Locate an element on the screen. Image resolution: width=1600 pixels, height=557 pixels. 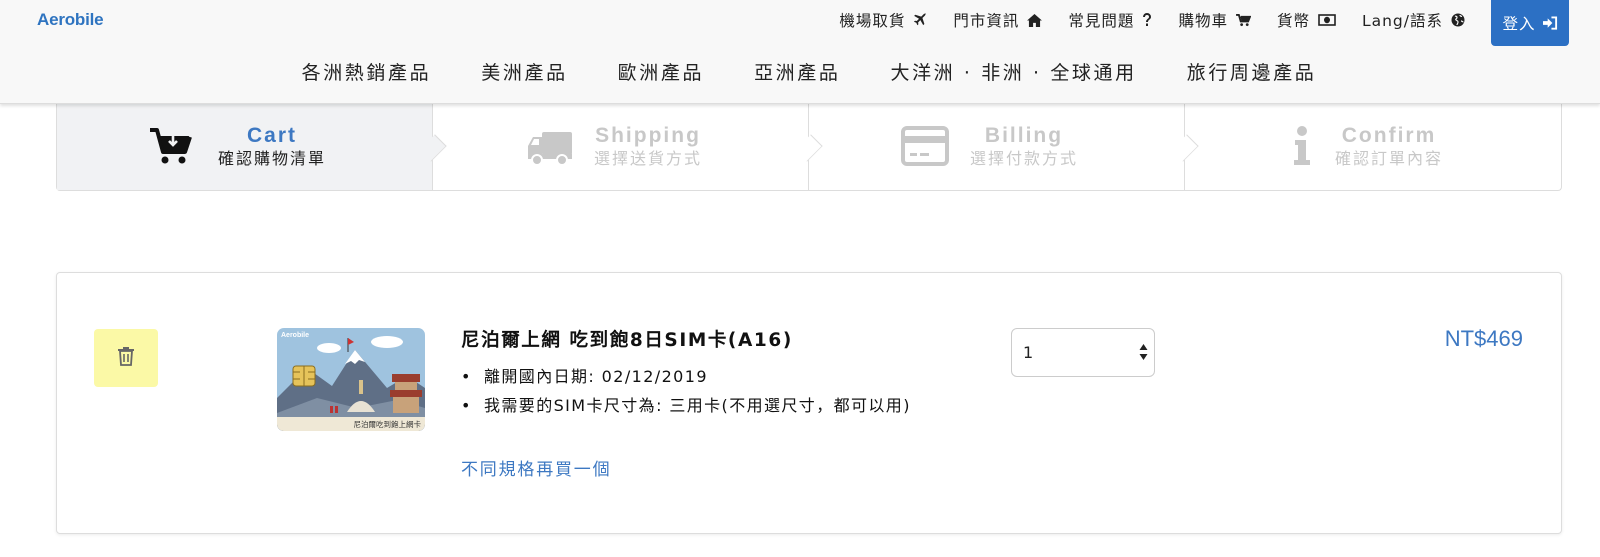
globe-icon is located at coordinates (1458, 20).